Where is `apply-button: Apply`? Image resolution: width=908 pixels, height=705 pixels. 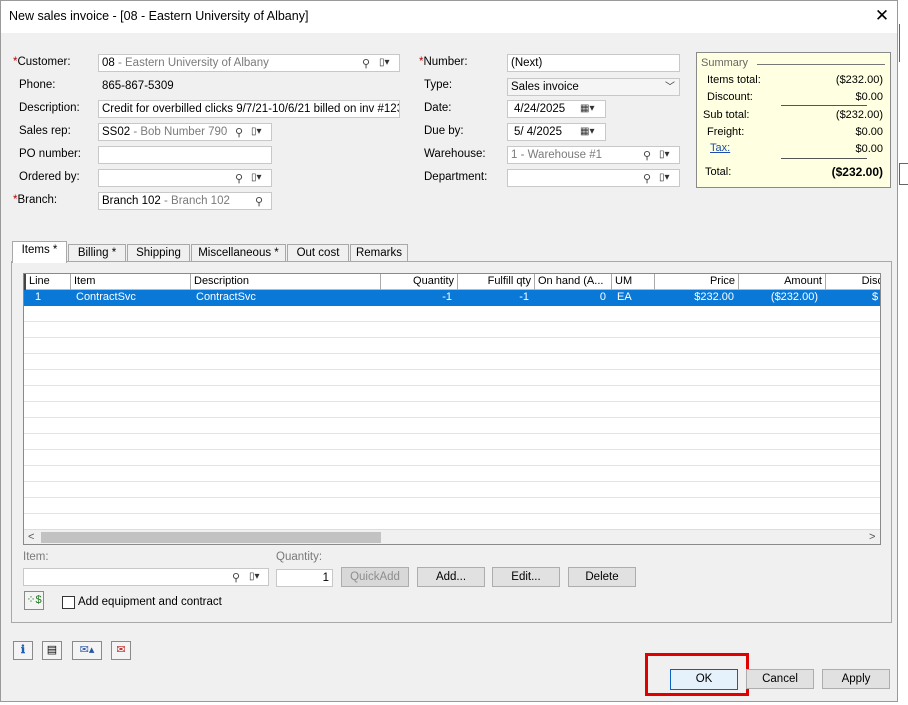
apply-button: Apply is located at coordinates (856, 679).